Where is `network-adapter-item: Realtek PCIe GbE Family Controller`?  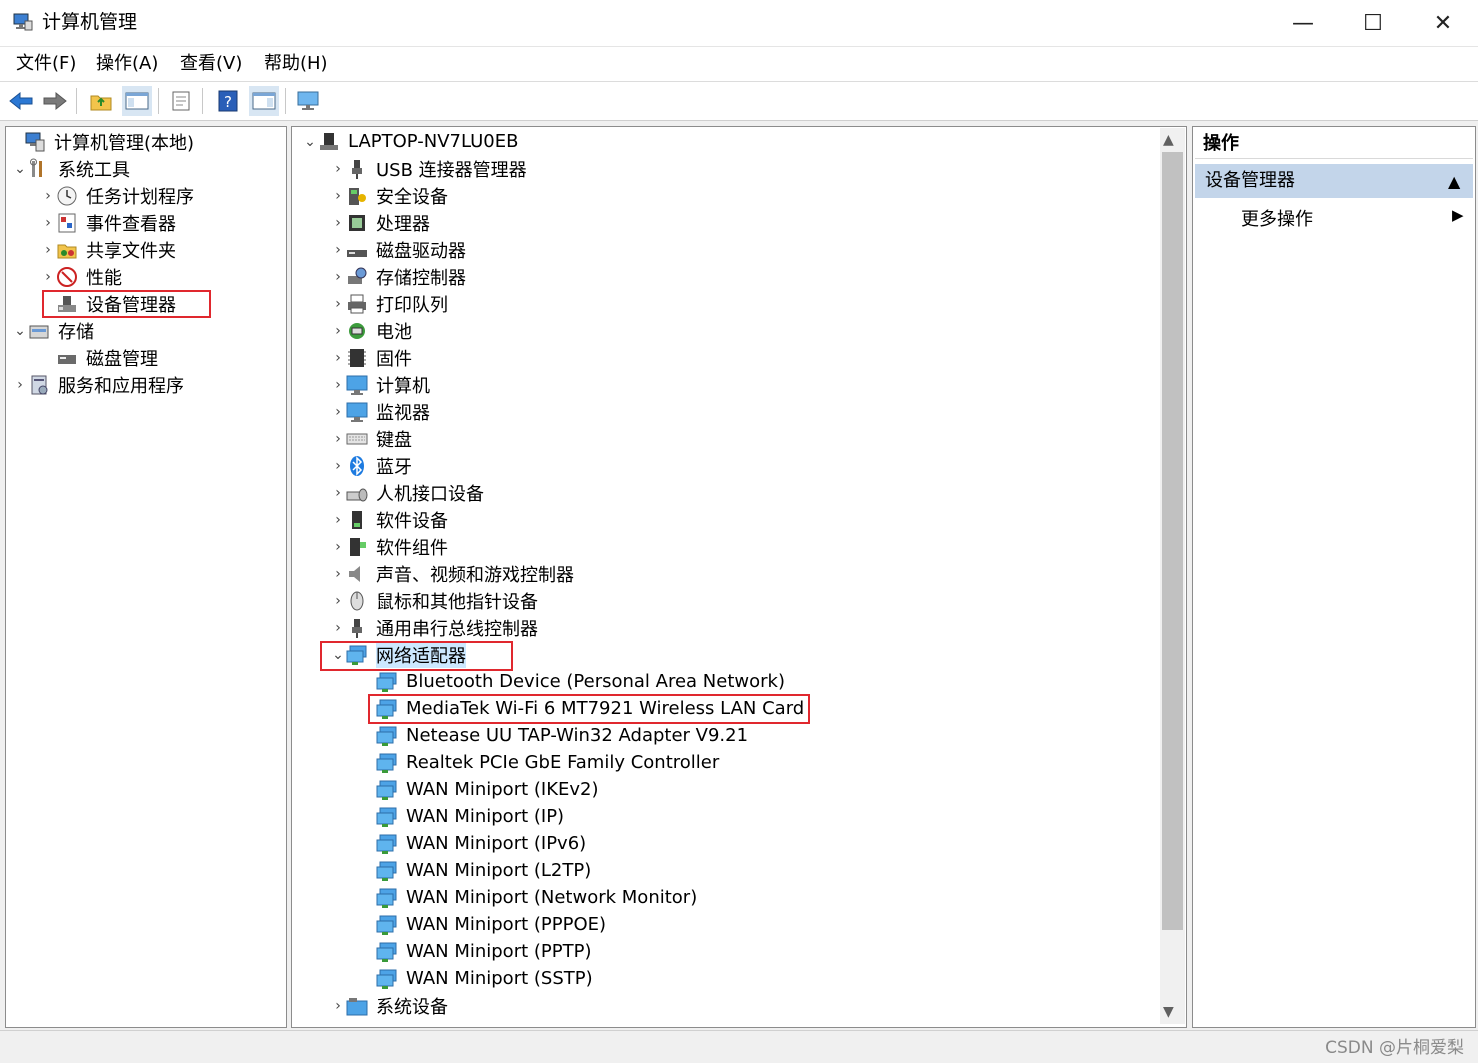 network-adapter-item: Realtek PCIe GbE Family Controller is located at coordinates (539, 762).